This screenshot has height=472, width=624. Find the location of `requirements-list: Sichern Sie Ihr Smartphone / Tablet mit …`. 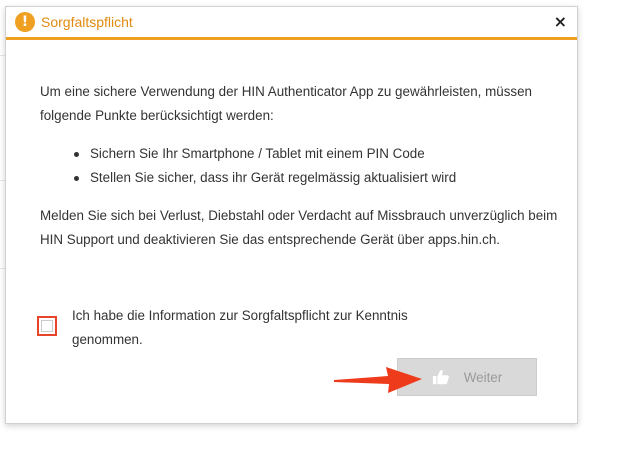

requirements-list: Sichern Sie Ihr Smartphone / Tablet mit … is located at coordinates (317, 166).